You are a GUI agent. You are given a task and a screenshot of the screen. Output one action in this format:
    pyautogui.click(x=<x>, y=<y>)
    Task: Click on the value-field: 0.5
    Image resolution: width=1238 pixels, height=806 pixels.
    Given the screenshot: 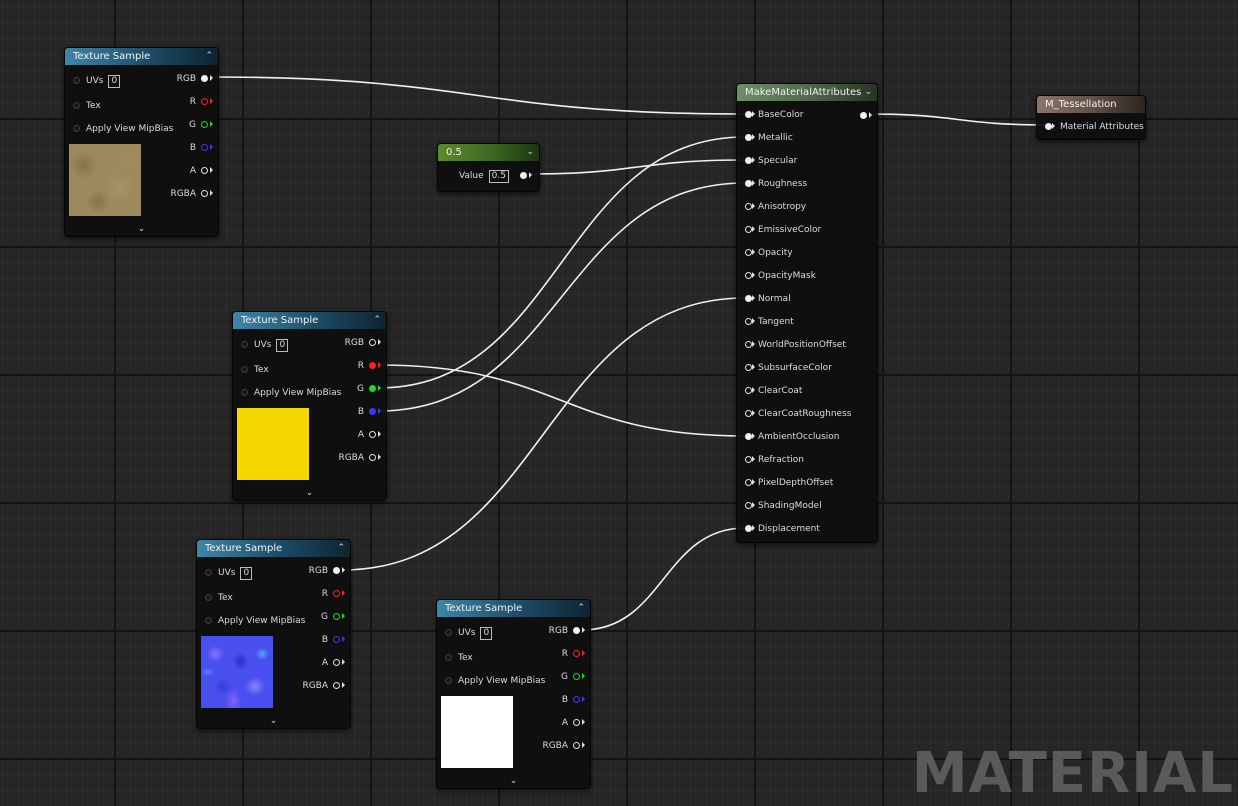 What is the action you would take?
    pyautogui.click(x=498, y=176)
    